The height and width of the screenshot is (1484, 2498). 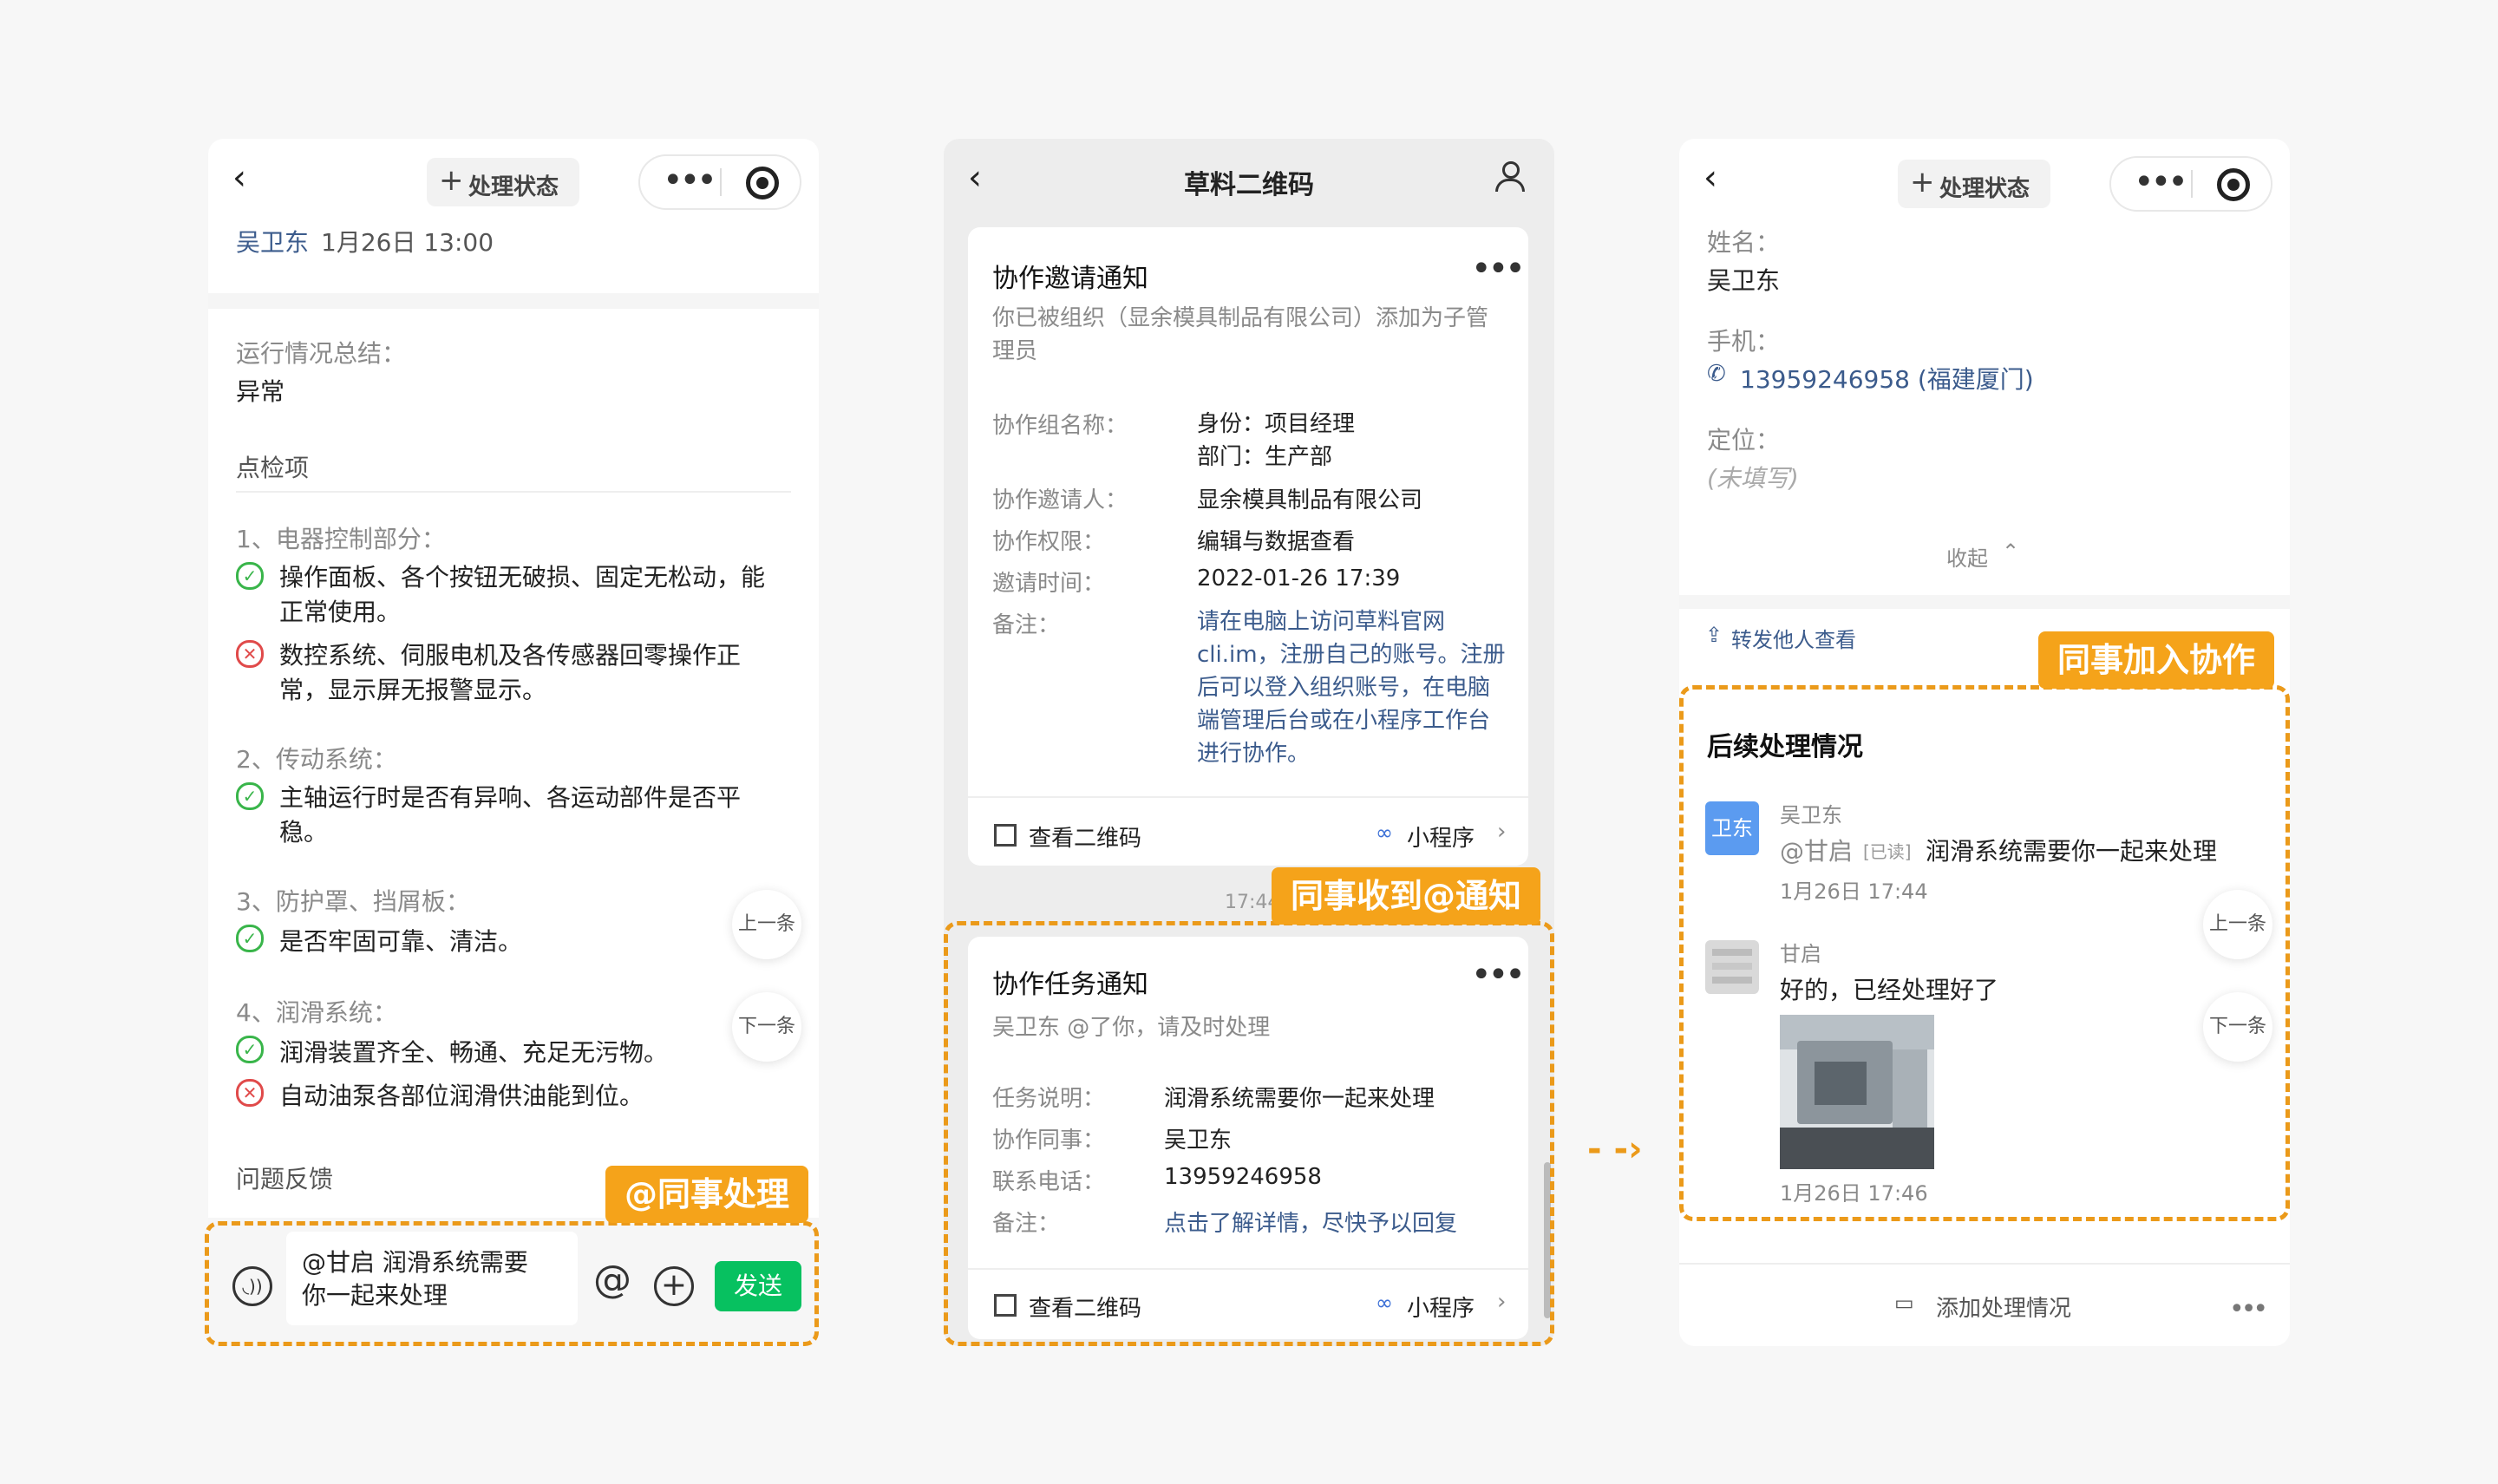 What do you see at coordinates (1615, 1149) in the screenshot?
I see `arrow-right-icon: - -›` at bounding box center [1615, 1149].